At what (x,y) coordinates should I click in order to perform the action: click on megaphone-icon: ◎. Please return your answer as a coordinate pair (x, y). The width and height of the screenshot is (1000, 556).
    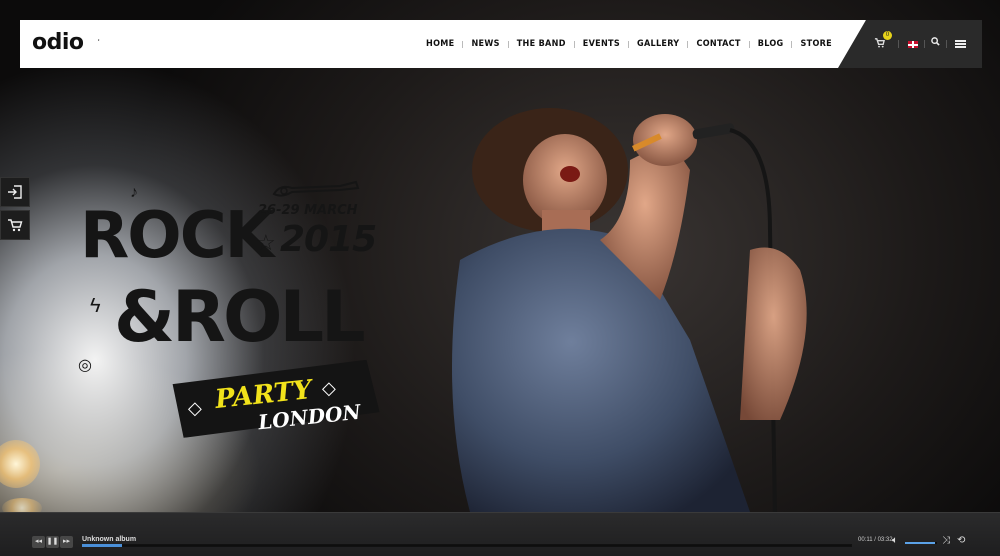
    Looking at the image, I should click on (85, 365).